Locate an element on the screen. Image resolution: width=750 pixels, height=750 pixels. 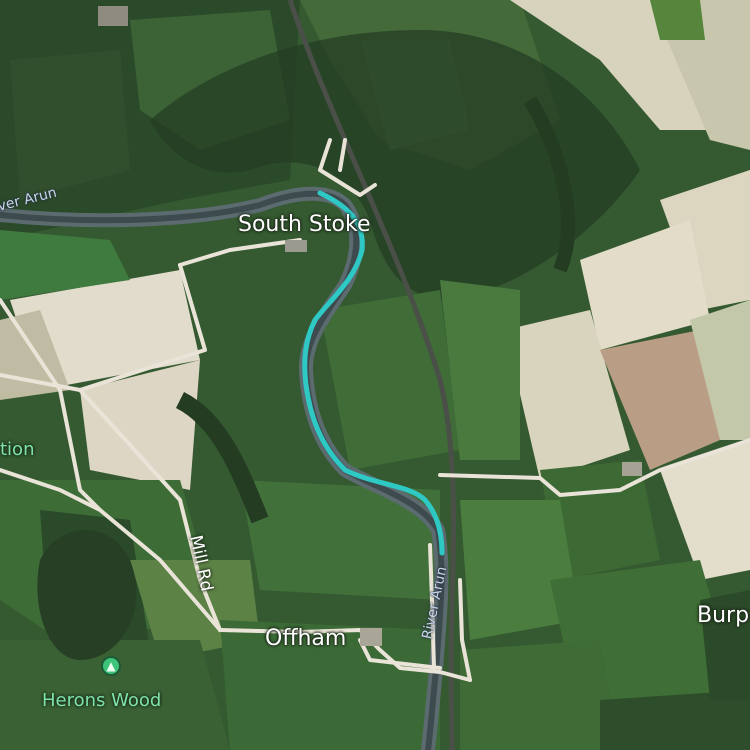
label-south-stoke: South Stoke is located at coordinates (304, 225).